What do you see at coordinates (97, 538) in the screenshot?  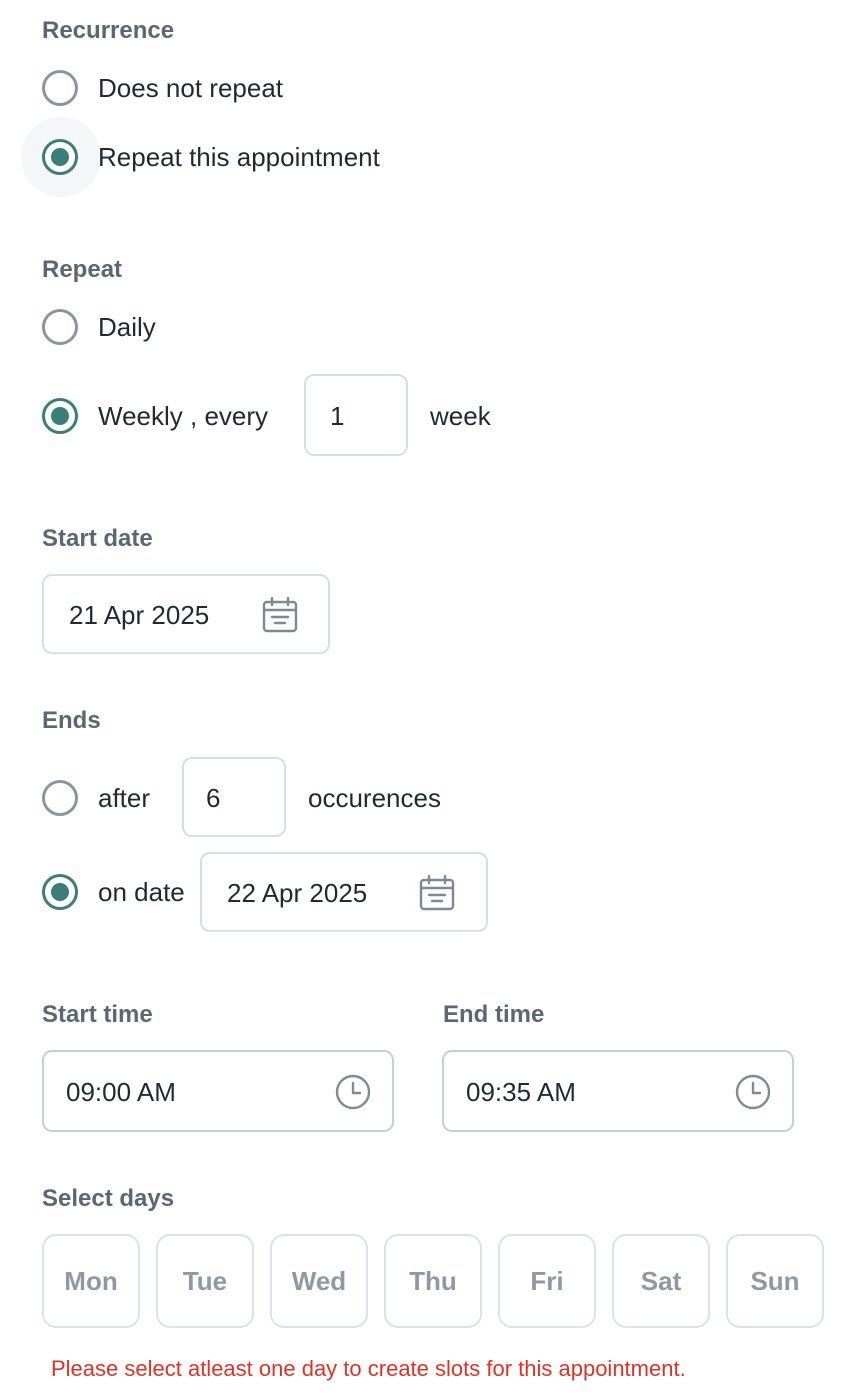 I see `start-date-label: Start date` at bounding box center [97, 538].